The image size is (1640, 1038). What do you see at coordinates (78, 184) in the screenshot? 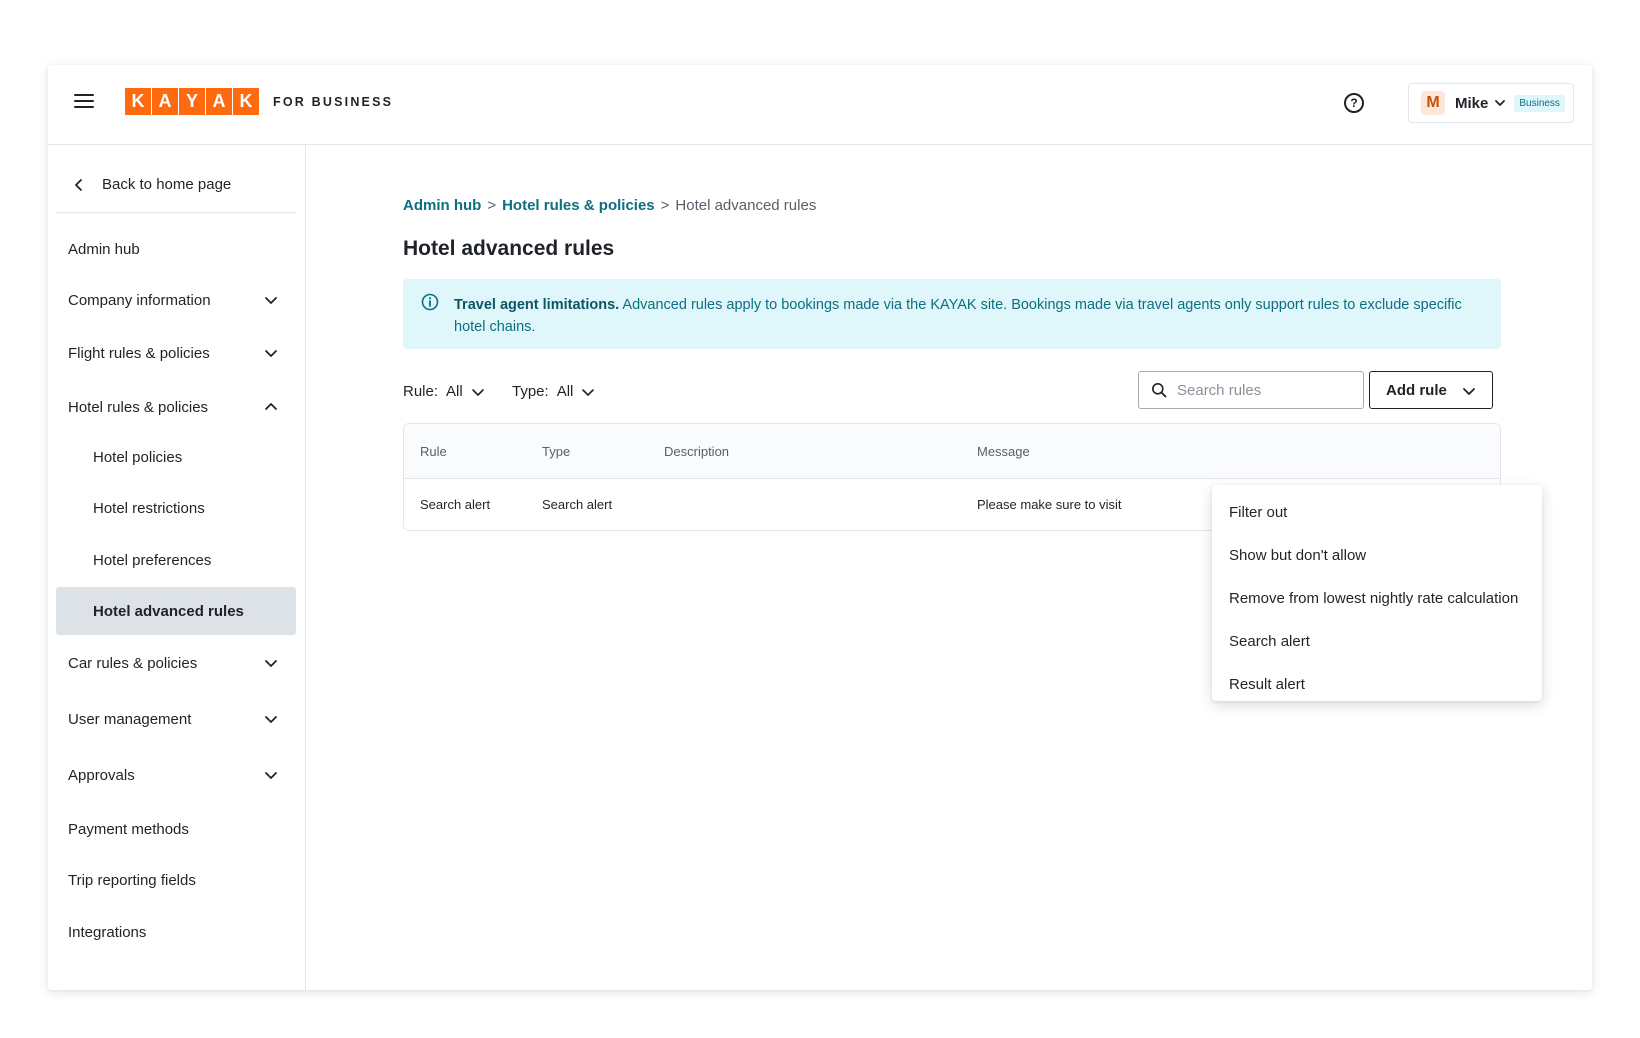
I see `chevron-left-icon` at bounding box center [78, 184].